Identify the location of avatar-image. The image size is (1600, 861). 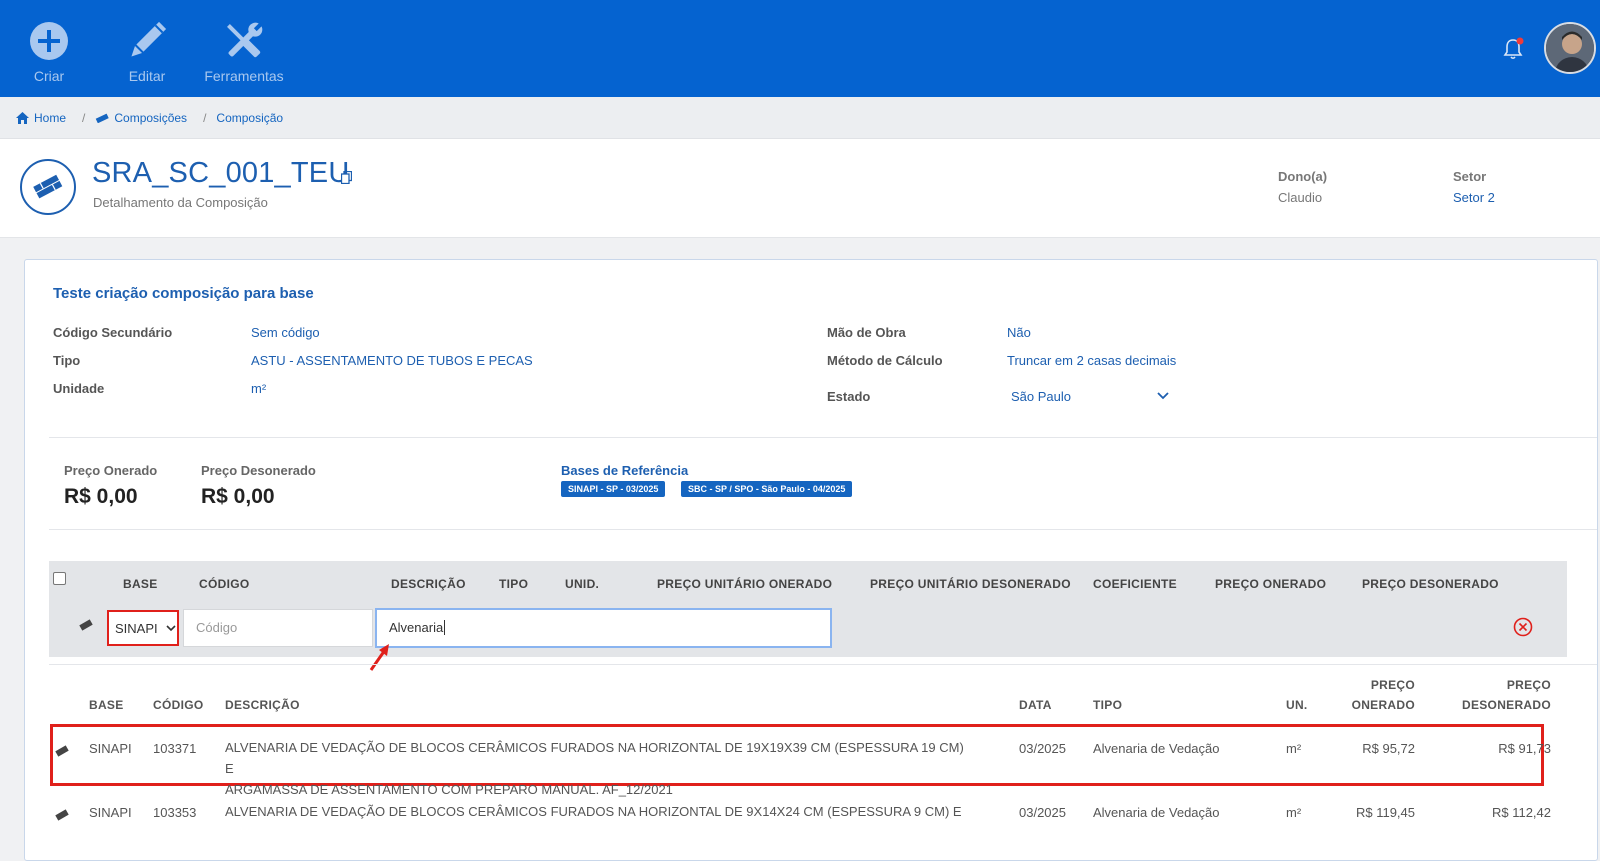
(1570, 48).